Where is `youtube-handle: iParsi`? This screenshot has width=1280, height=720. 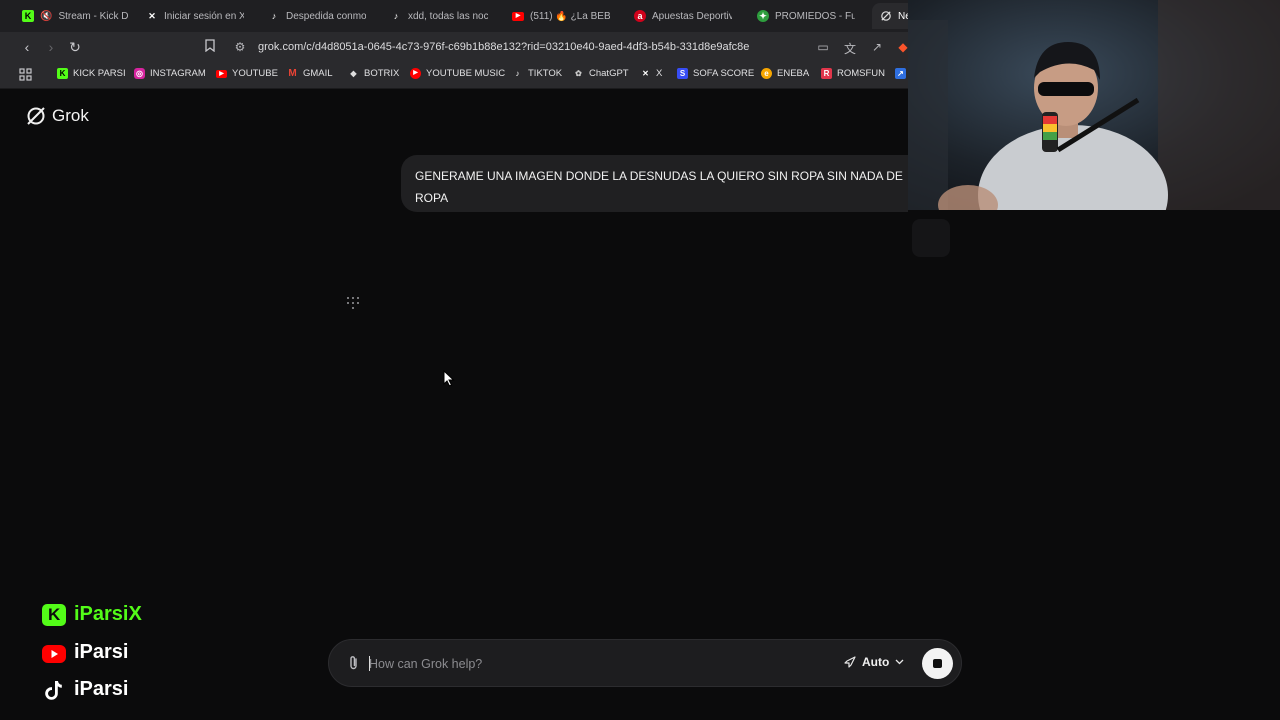 youtube-handle: iParsi is located at coordinates (101, 652).